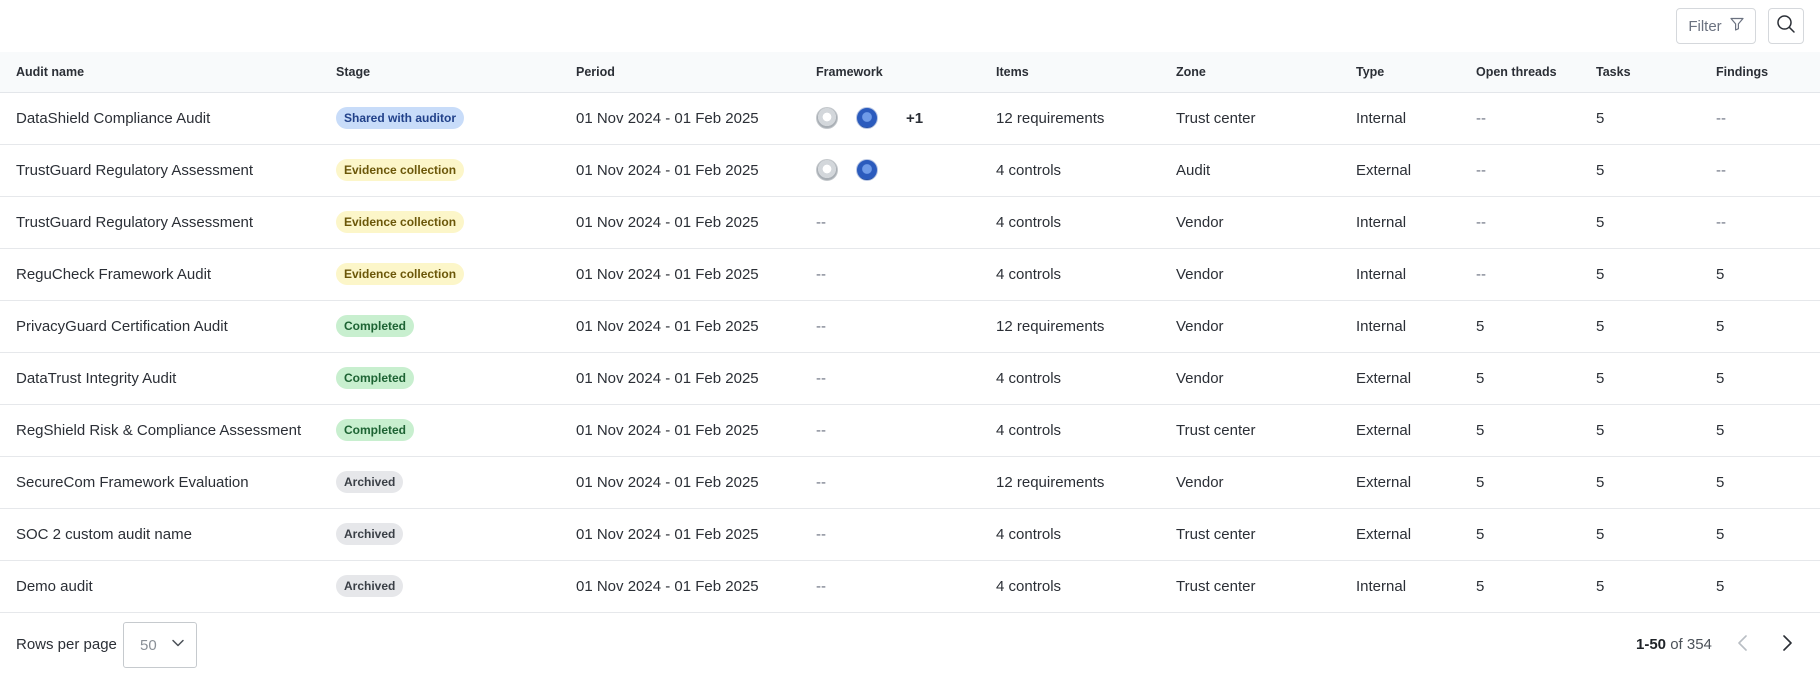  Describe the element at coordinates (1070, 72) in the screenshot. I see `column-header-items: Items` at that location.